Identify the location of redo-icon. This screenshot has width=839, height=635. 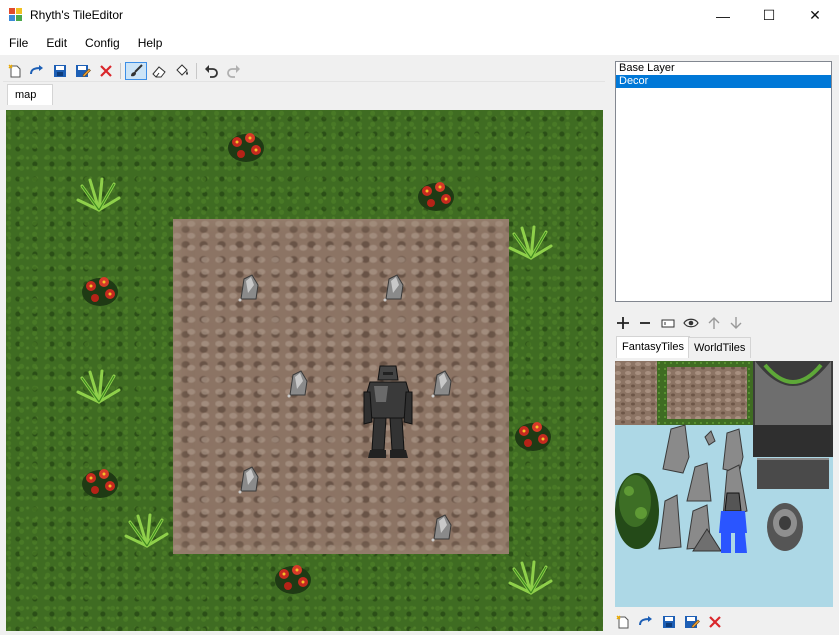
(233, 71).